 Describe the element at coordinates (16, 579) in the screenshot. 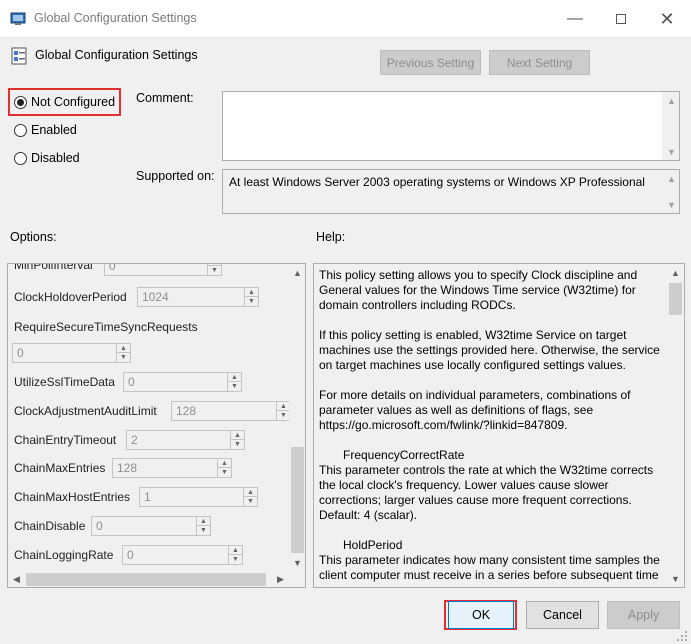

I see `scroll-left-icon: ◀` at that location.